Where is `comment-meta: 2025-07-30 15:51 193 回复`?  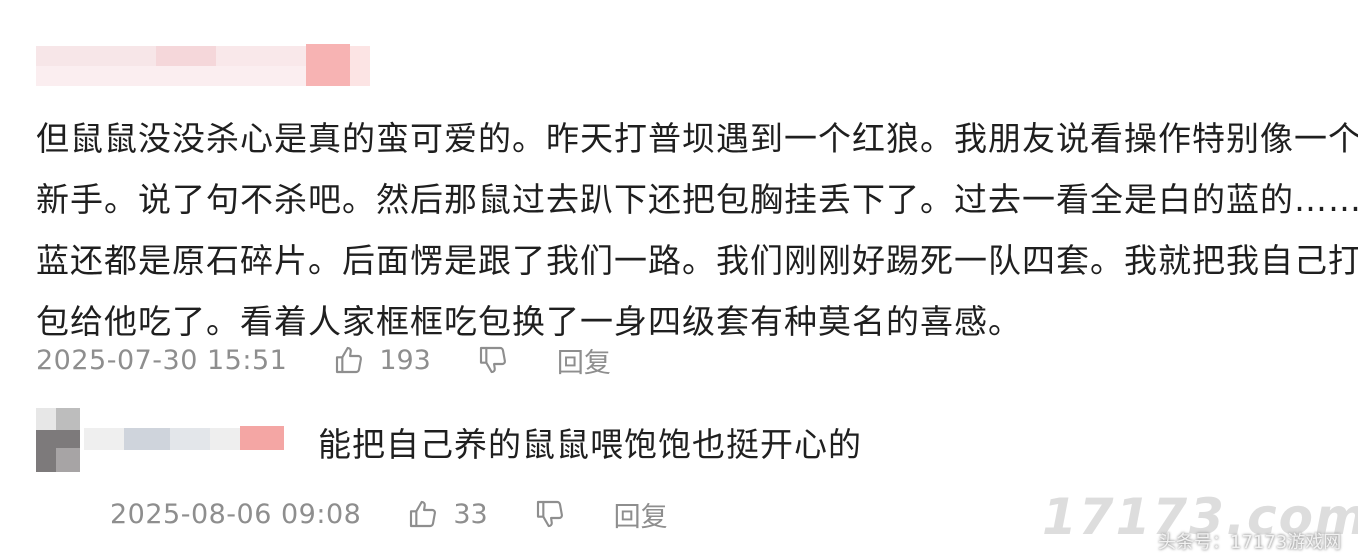 comment-meta: 2025-07-30 15:51 193 回复 is located at coordinates (323, 360).